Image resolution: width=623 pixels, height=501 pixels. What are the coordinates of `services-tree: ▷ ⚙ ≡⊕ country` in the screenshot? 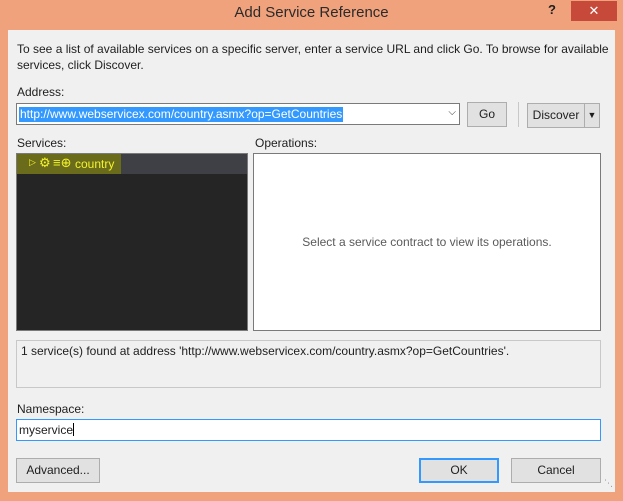 It's located at (132, 242).